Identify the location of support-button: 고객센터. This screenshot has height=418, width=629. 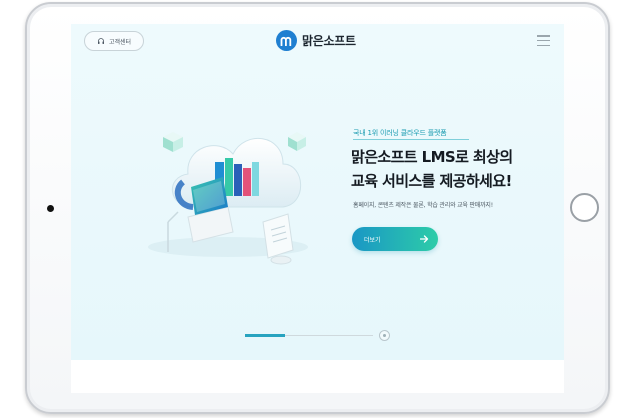
(114, 41).